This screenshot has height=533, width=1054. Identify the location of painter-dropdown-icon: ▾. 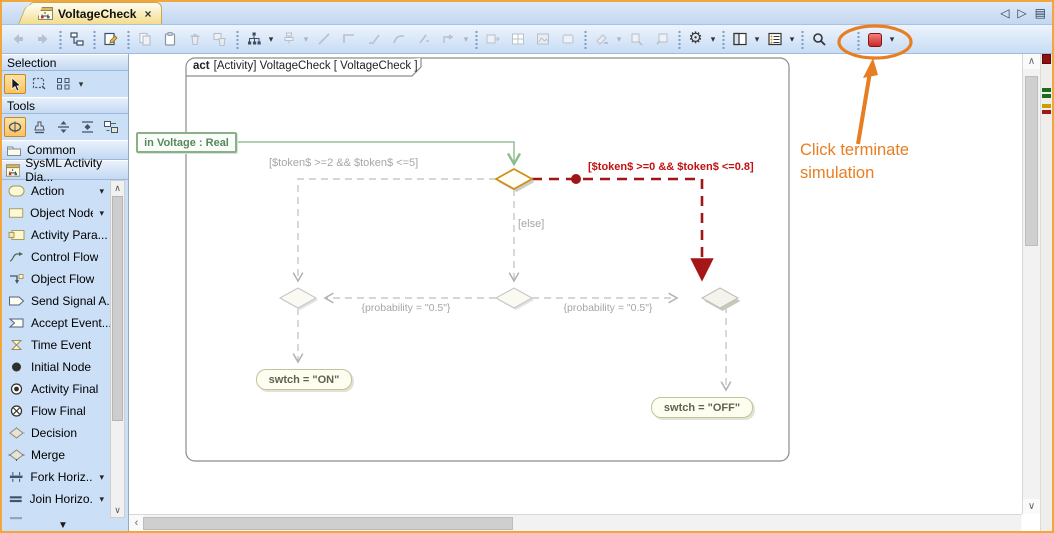
(619, 39).